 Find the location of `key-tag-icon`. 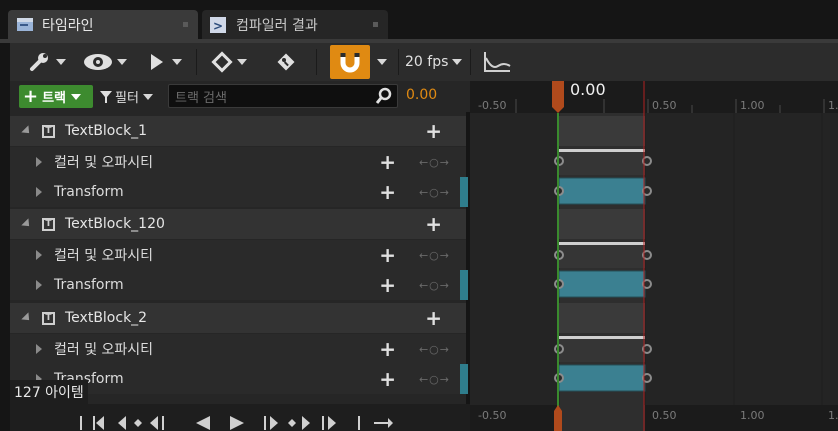

key-tag-icon is located at coordinates (286, 62).